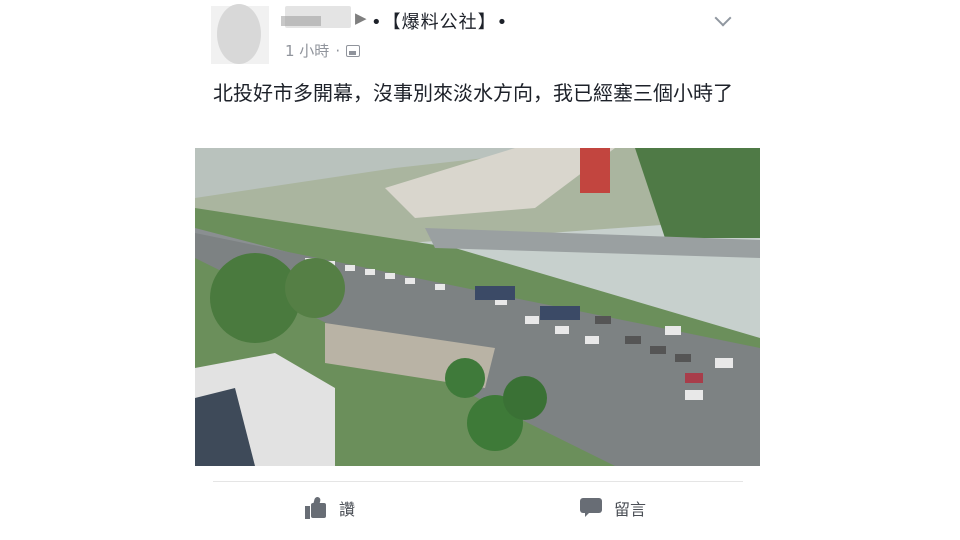 Image resolution: width=960 pixels, height=540 pixels. I want to click on post-meta: 1 小時 ·, so click(323, 50).